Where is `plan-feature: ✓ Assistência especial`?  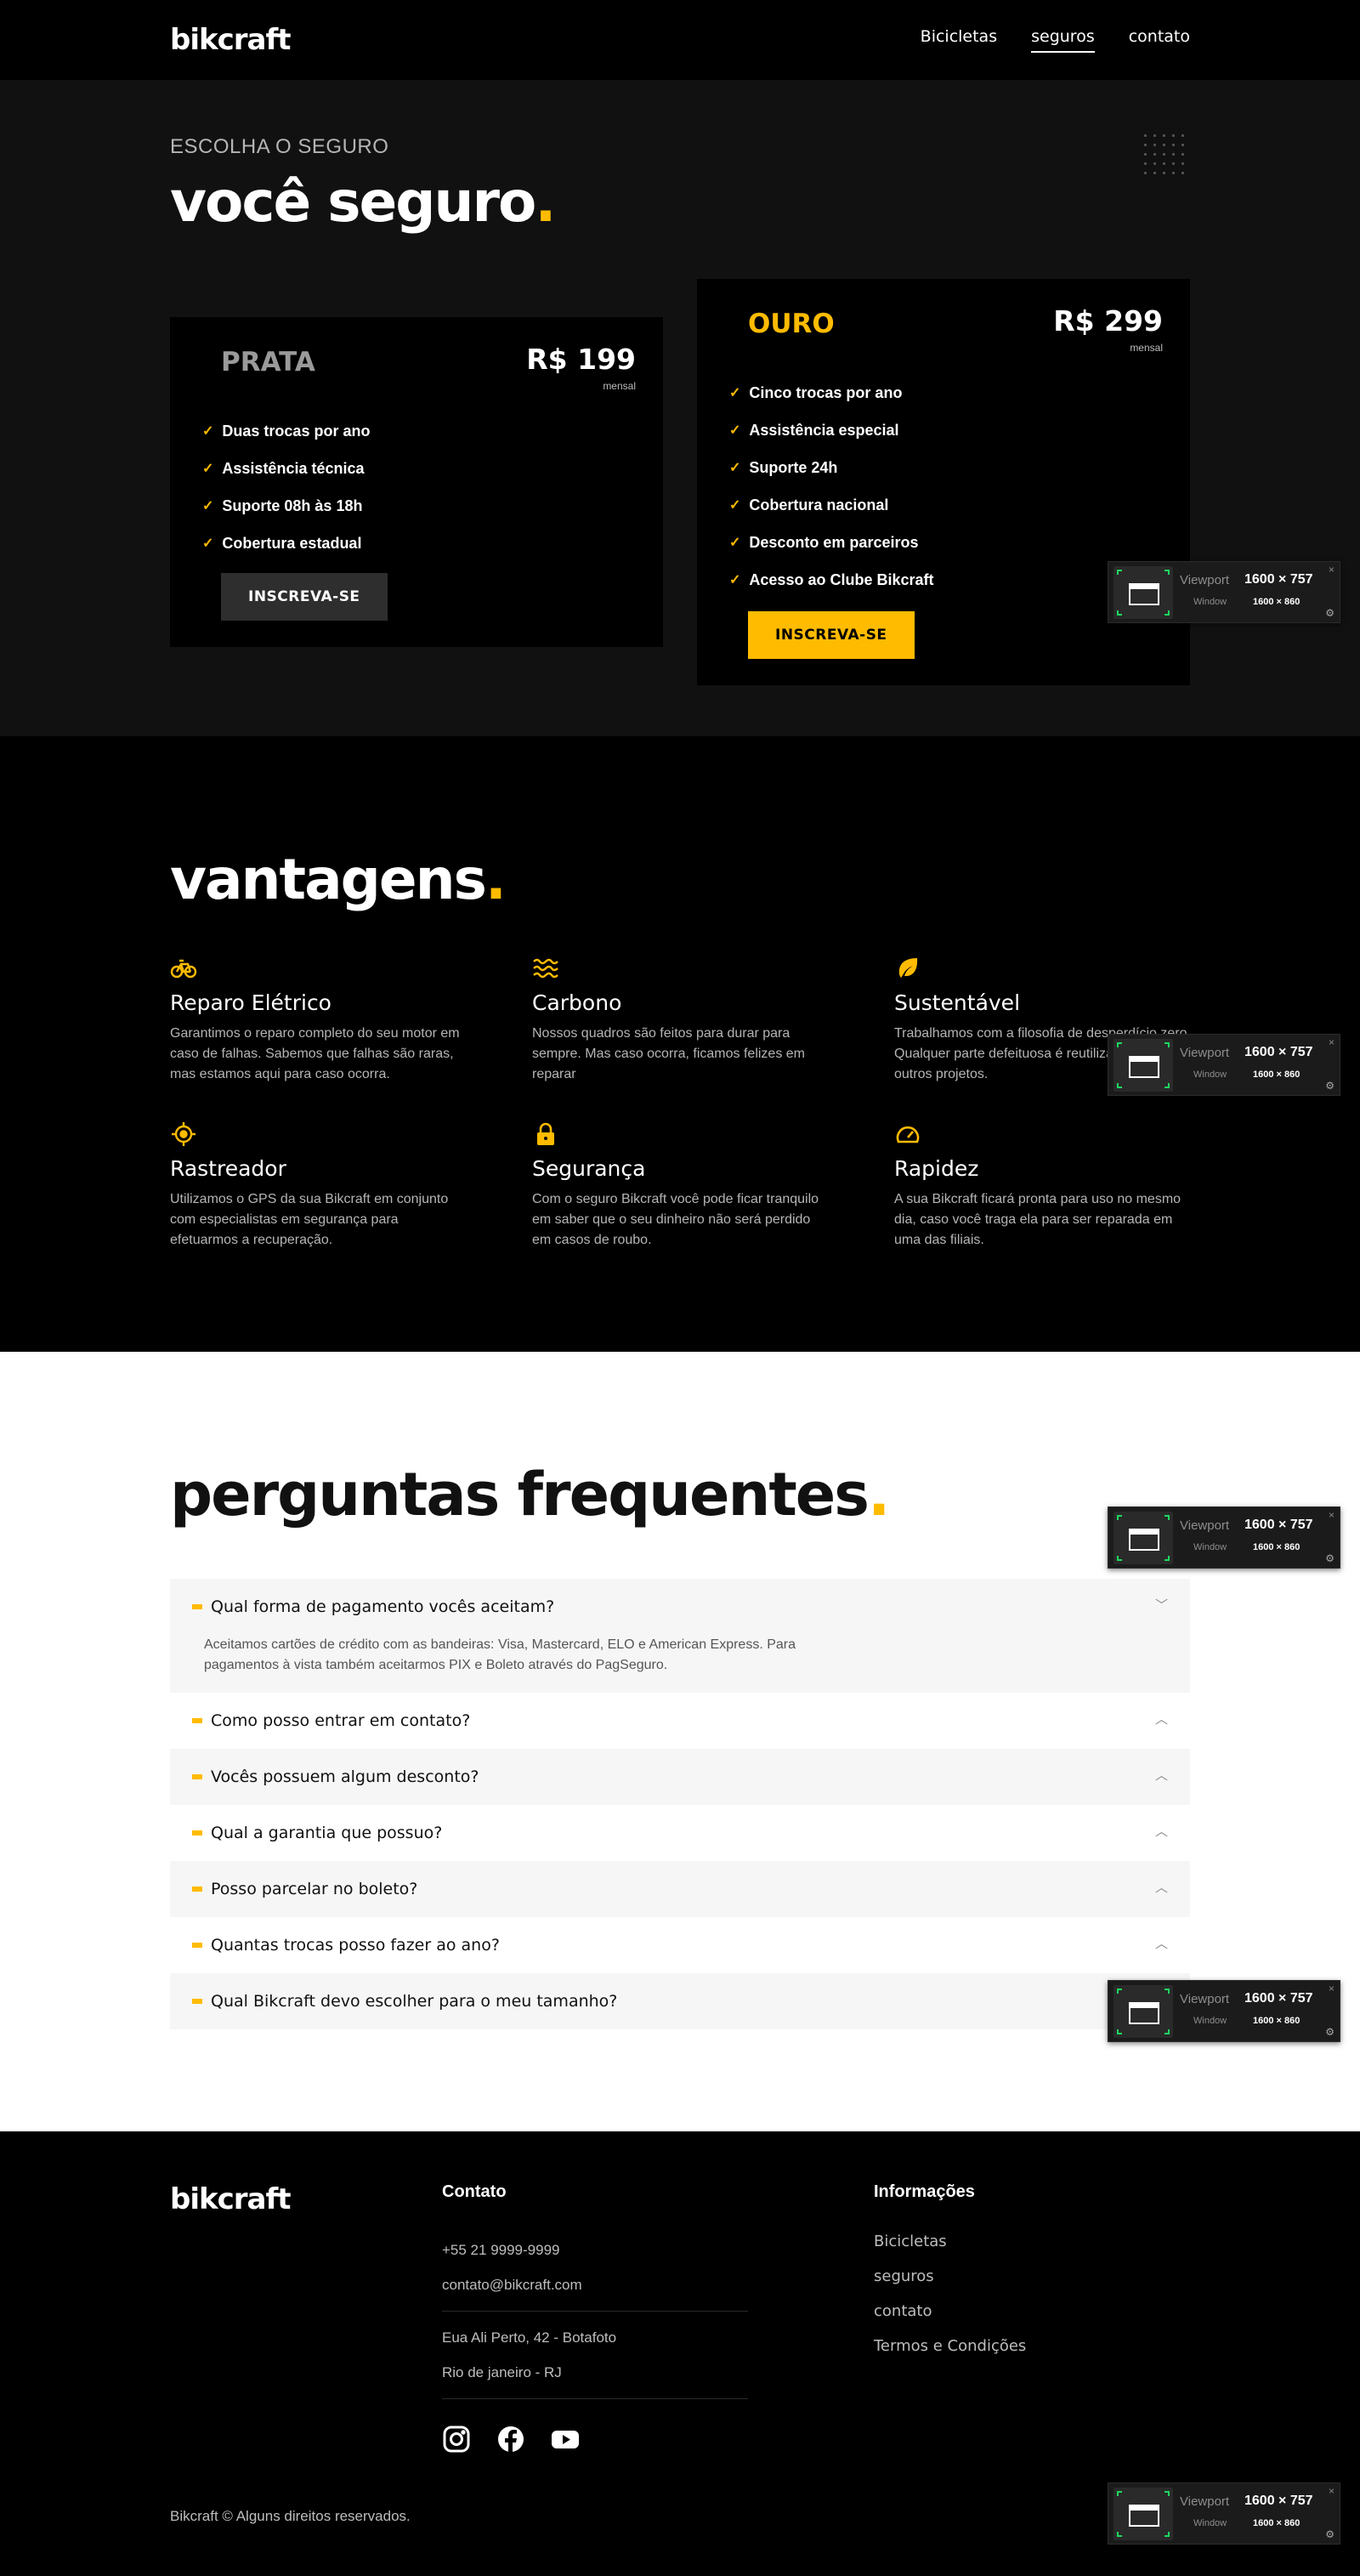
plan-feature: ✓ Assistência especial is located at coordinates (831, 430).